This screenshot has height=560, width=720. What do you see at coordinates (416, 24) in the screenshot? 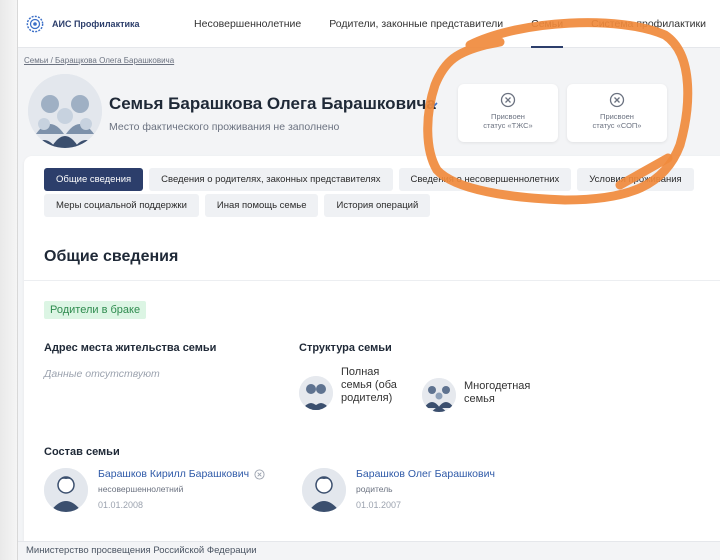
I see `nav-parents: Родители, законные представители` at bounding box center [416, 24].